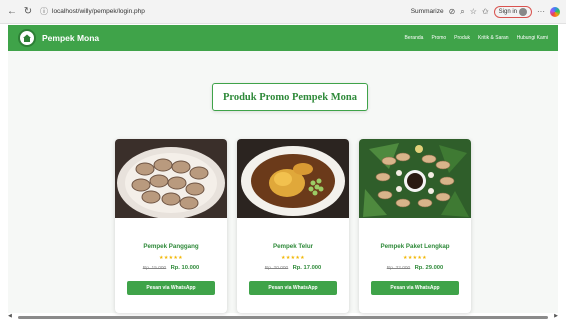 This screenshot has height=322, width=566. Describe the element at coordinates (462, 38) in the screenshot. I see `menu-item-produk: Produk` at that location.